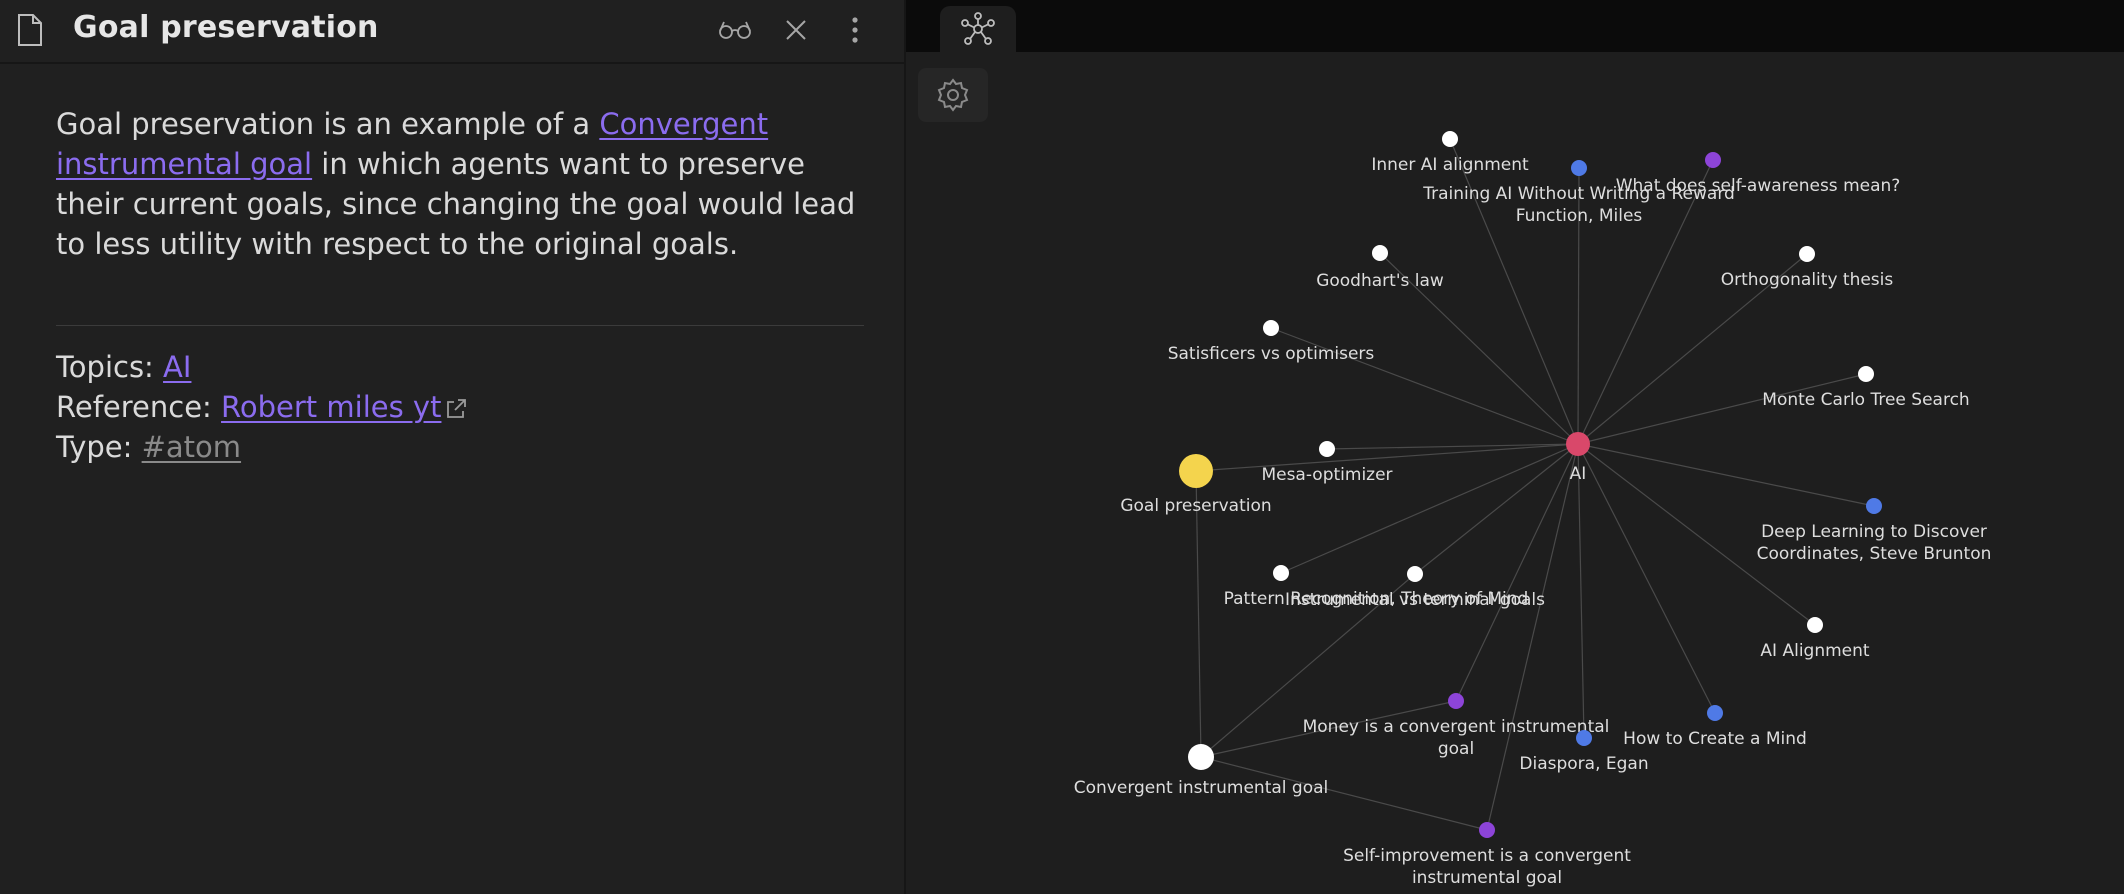  Describe the element at coordinates (99, 447) in the screenshot. I see `type-label: Type:` at that location.